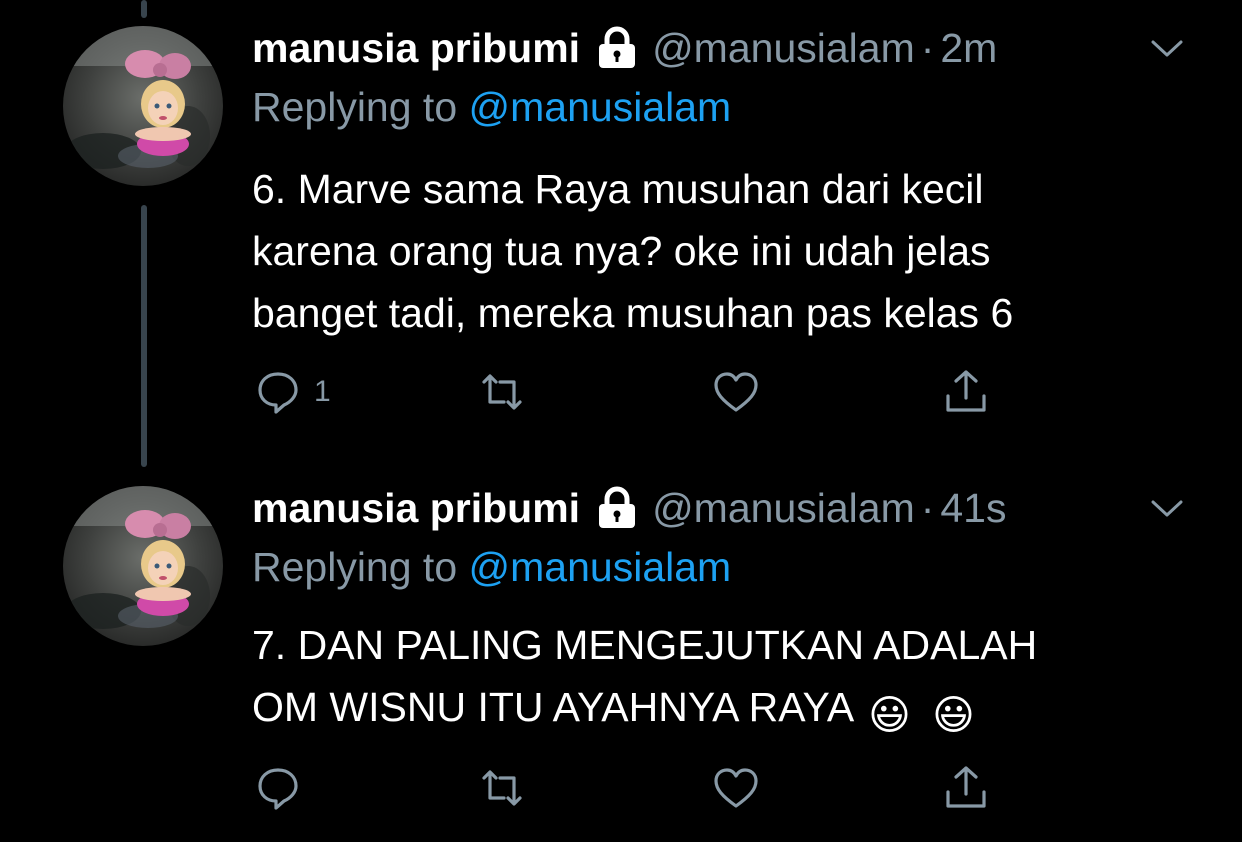 The image size is (1242, 842). I want to click on tweet-header: manusia pribumi @manusialam · 41s, so click(629, 508).